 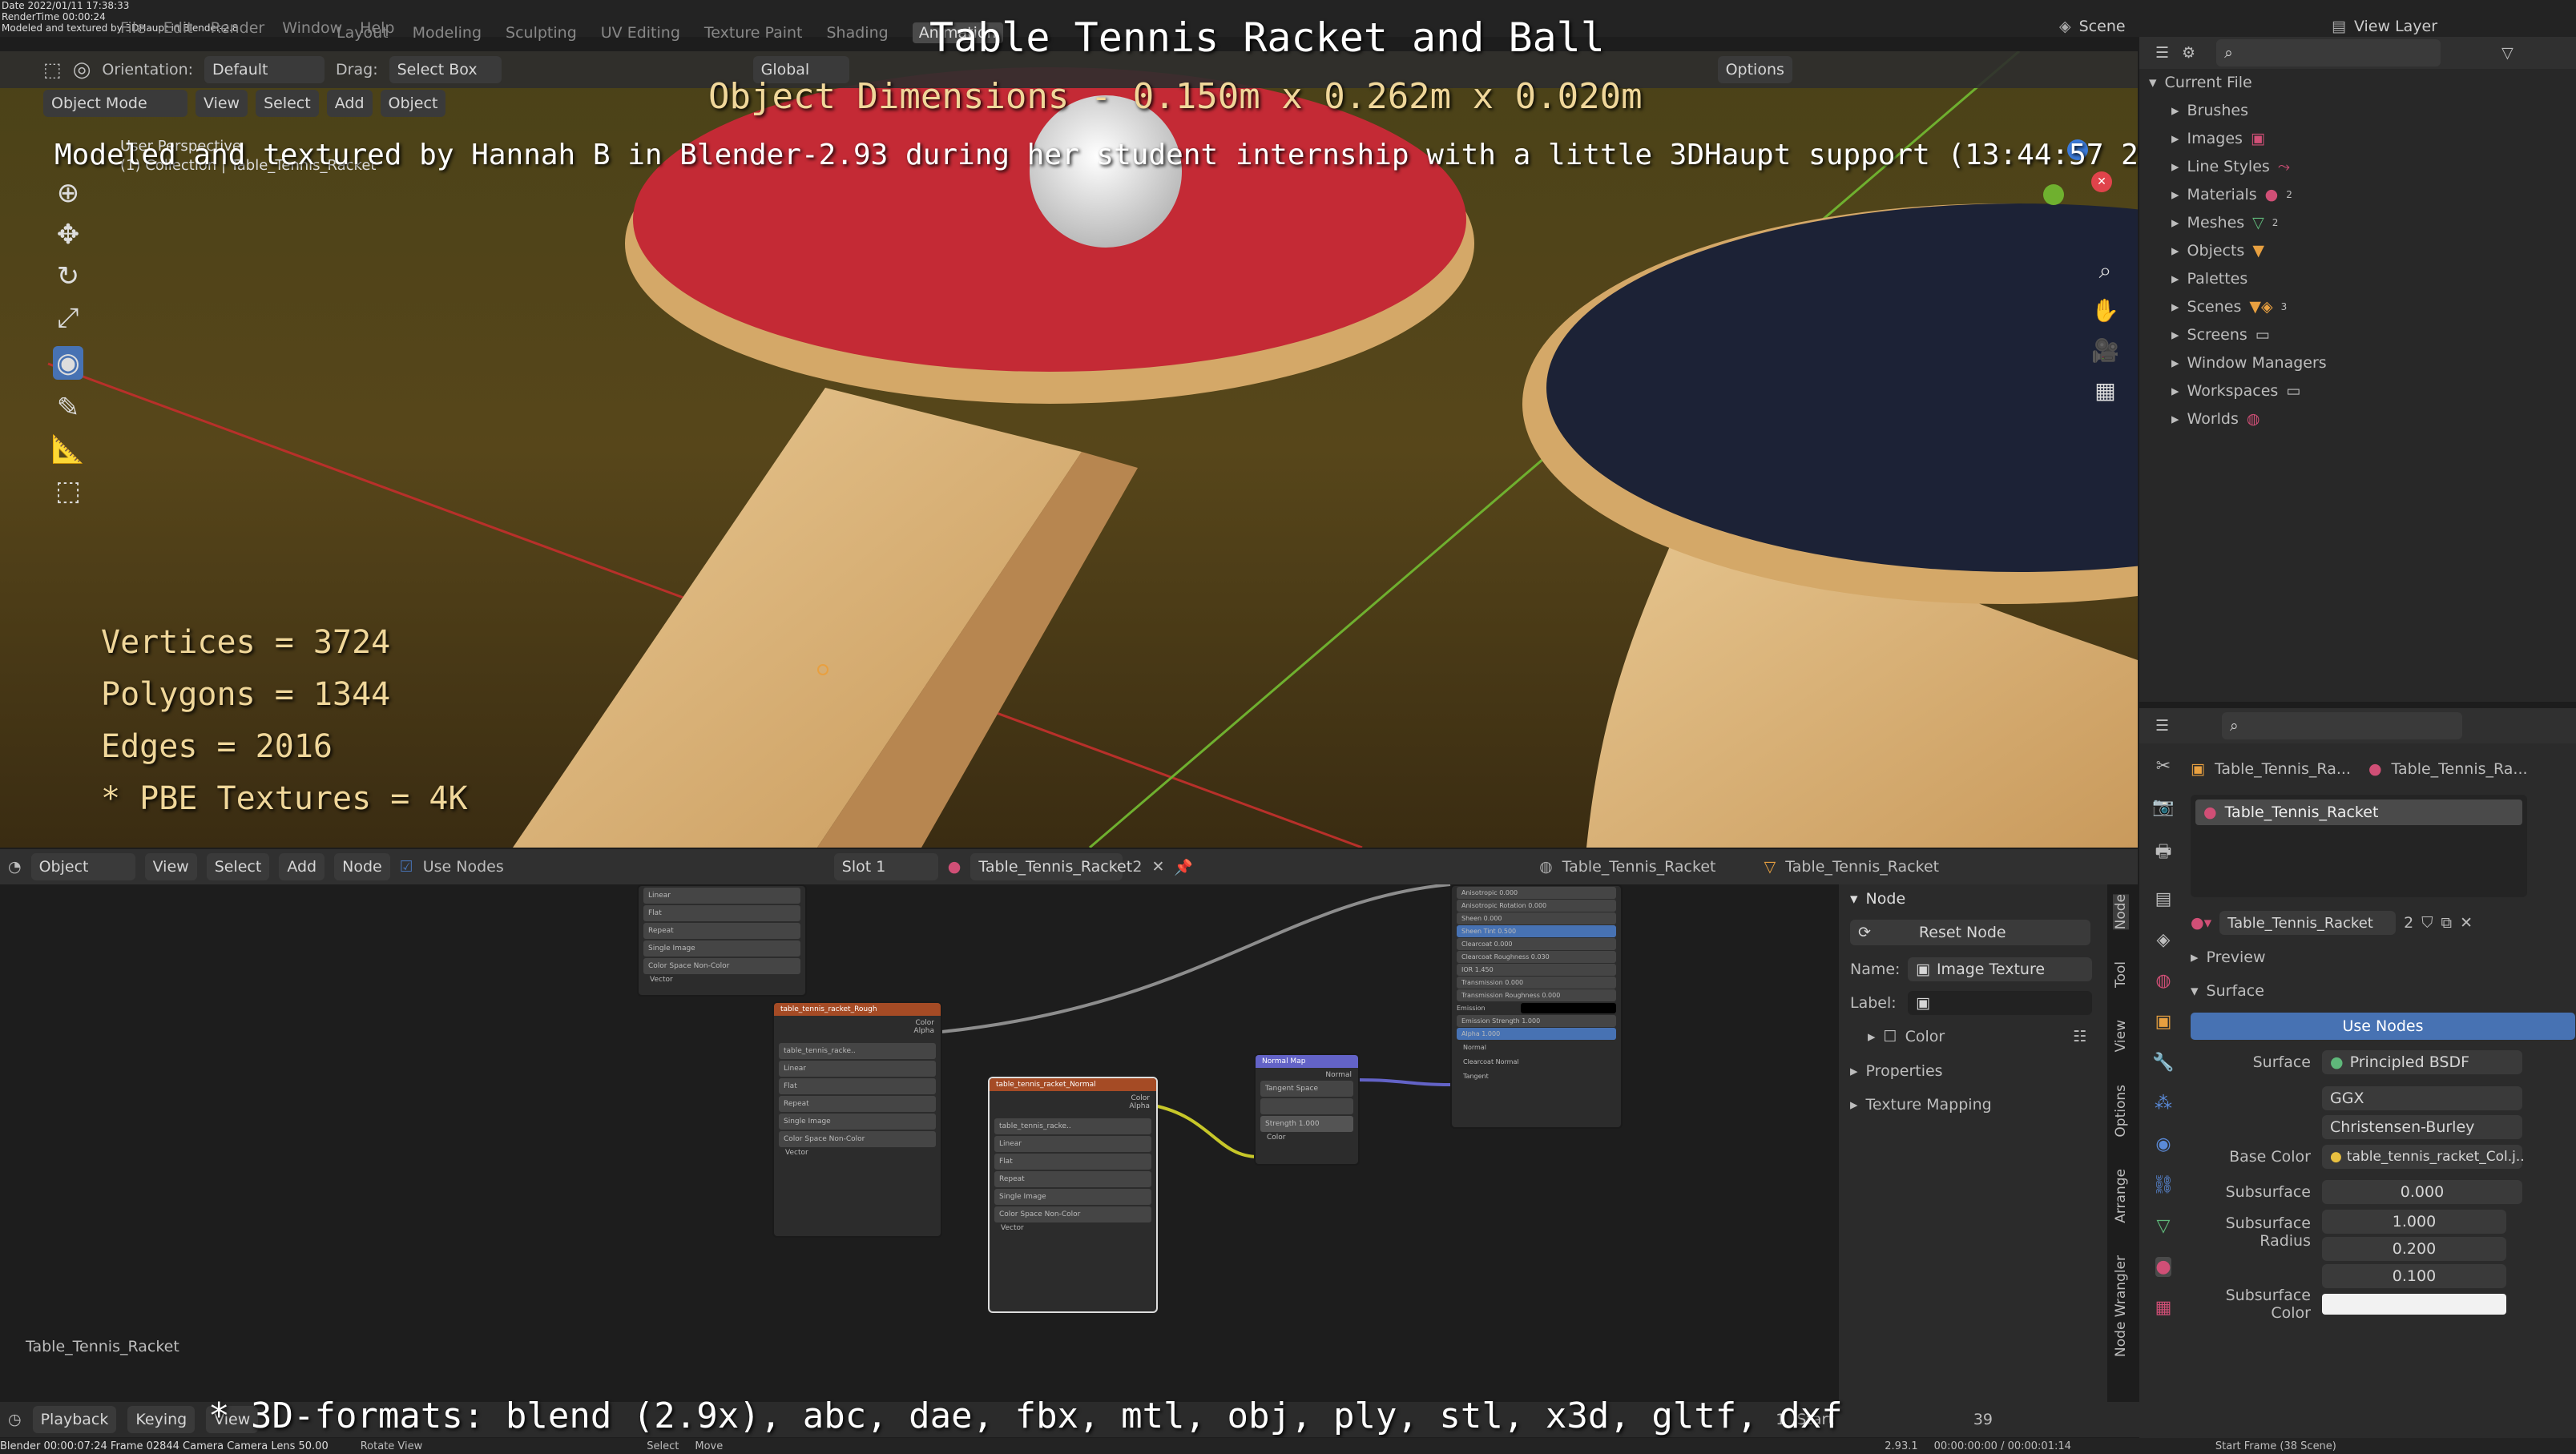 I want to click on texture-tab-icon: ▦, so click(x=2163, y=1308).